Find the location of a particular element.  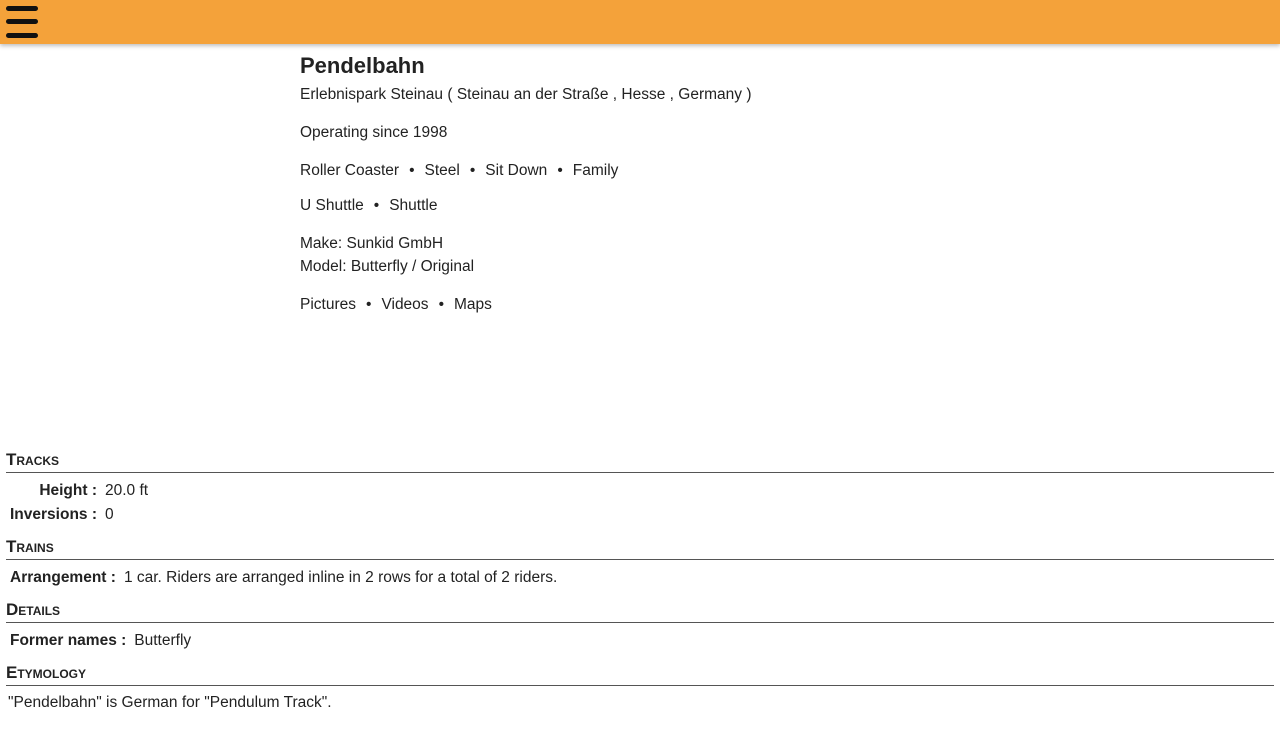

videos-link: Videos is located at coordinates (404, 304).